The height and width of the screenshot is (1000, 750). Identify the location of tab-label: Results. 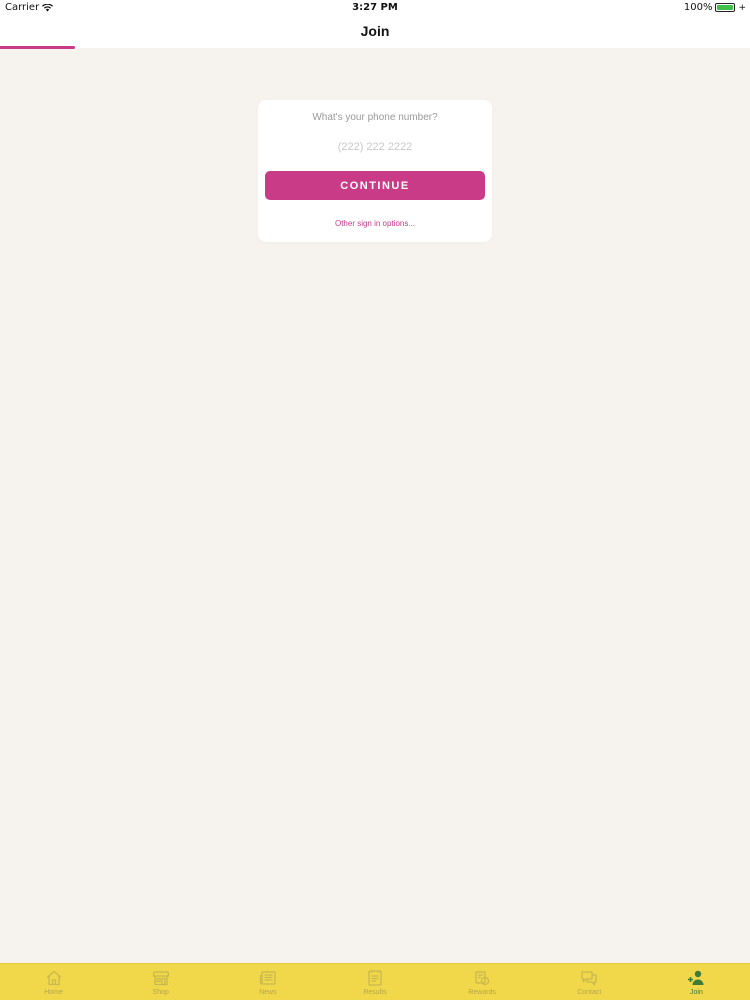
(375, 992).